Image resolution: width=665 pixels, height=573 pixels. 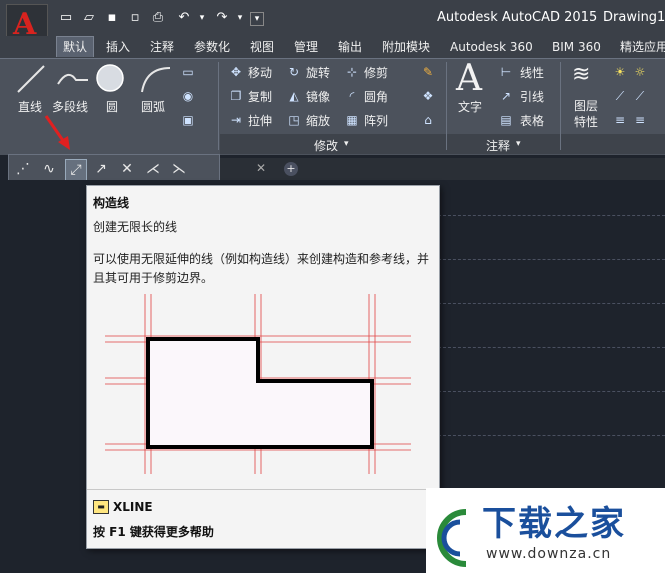 I want to click on table-button: 表格, so click(x=532, y=120).